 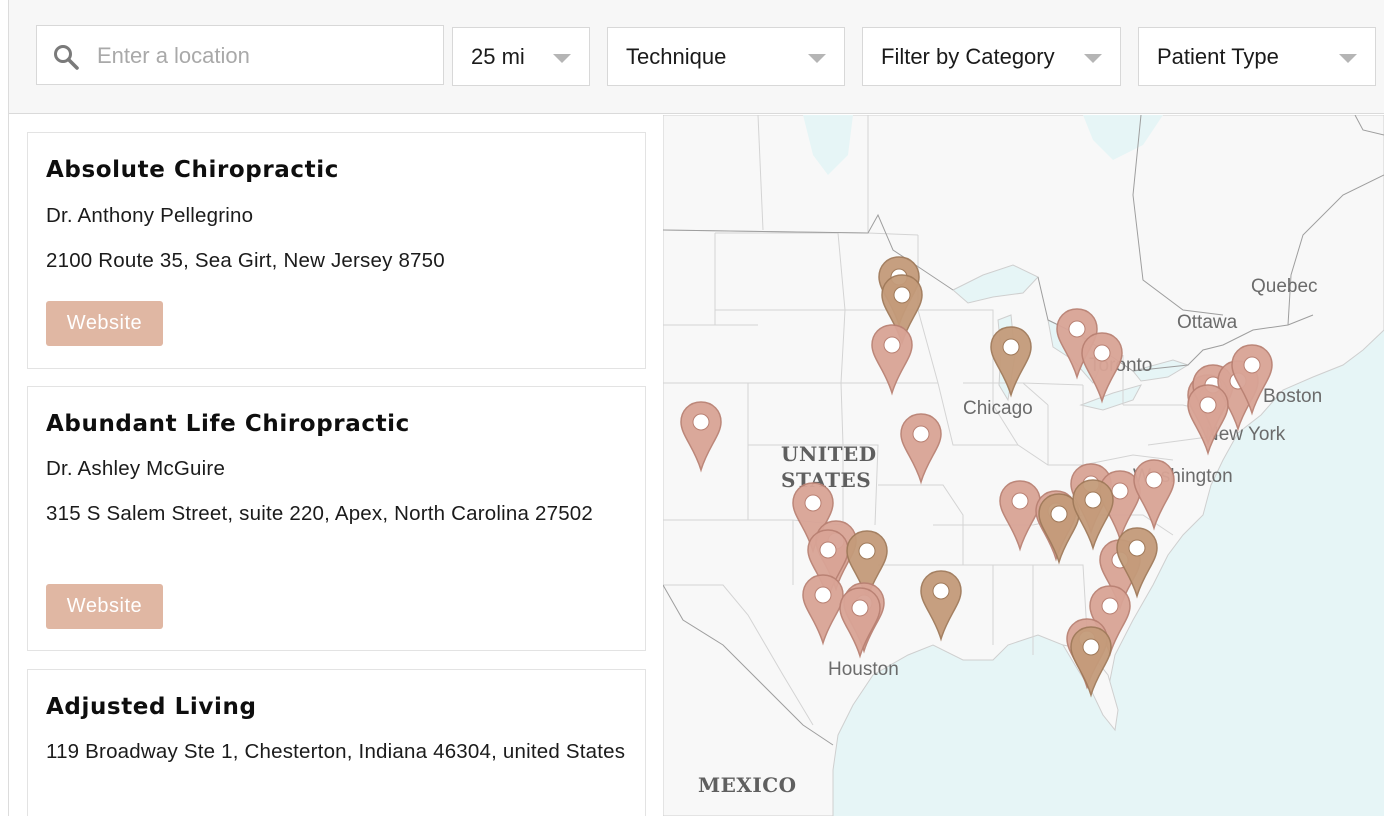 I want to click on map-label-houston: Houston, so click(x=863, y=669).